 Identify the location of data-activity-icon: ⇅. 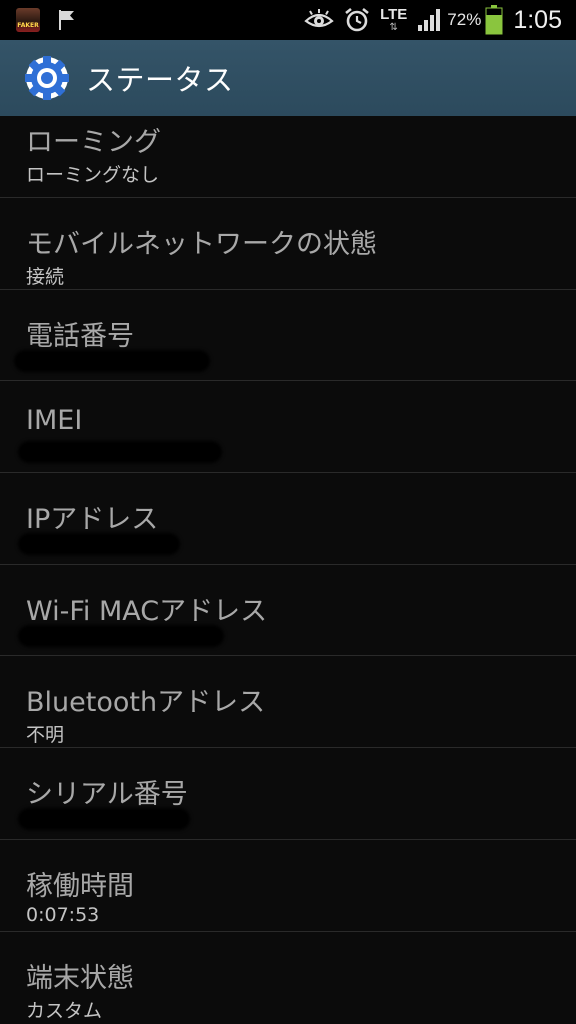
(393, 27).